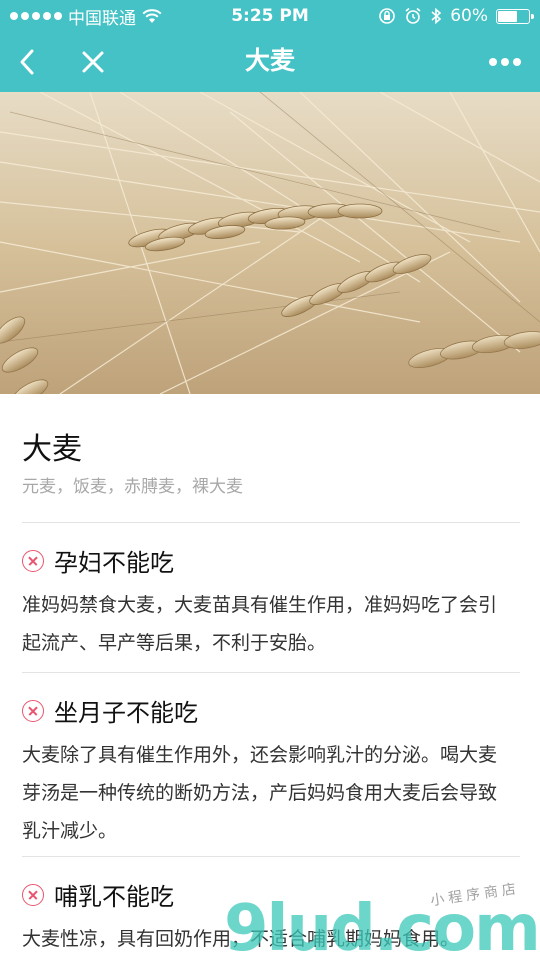 Image resolution: width=540 pixels, height=960 pixels. I want to click on more-icon, so click(505, 62).